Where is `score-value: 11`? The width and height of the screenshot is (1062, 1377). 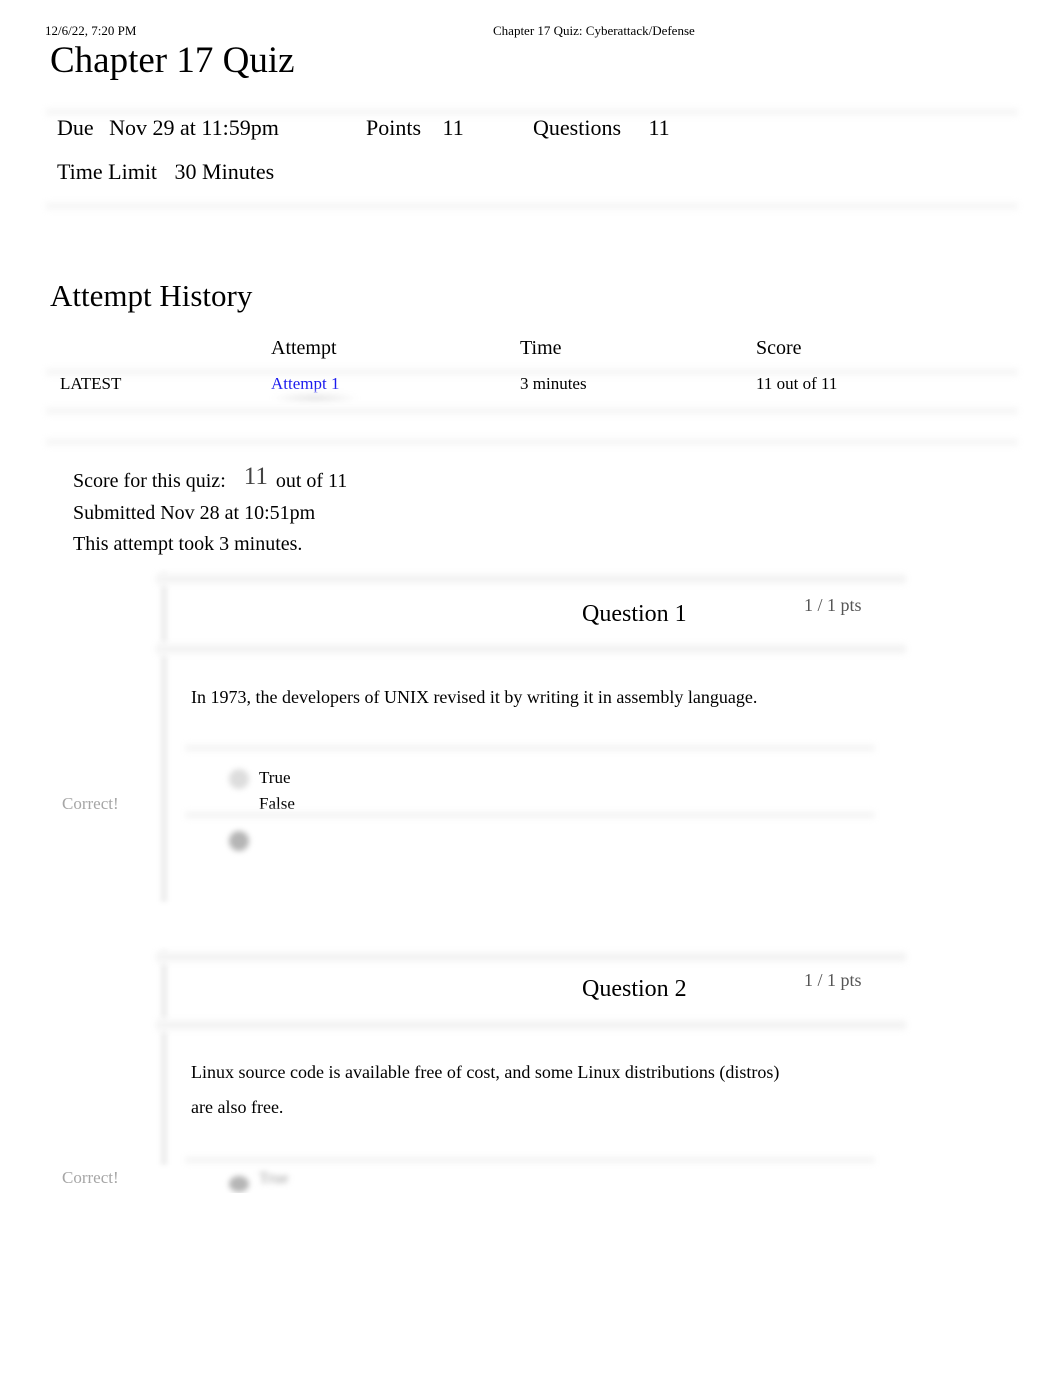 score-value: 11 is located at coordinates (255, 476).